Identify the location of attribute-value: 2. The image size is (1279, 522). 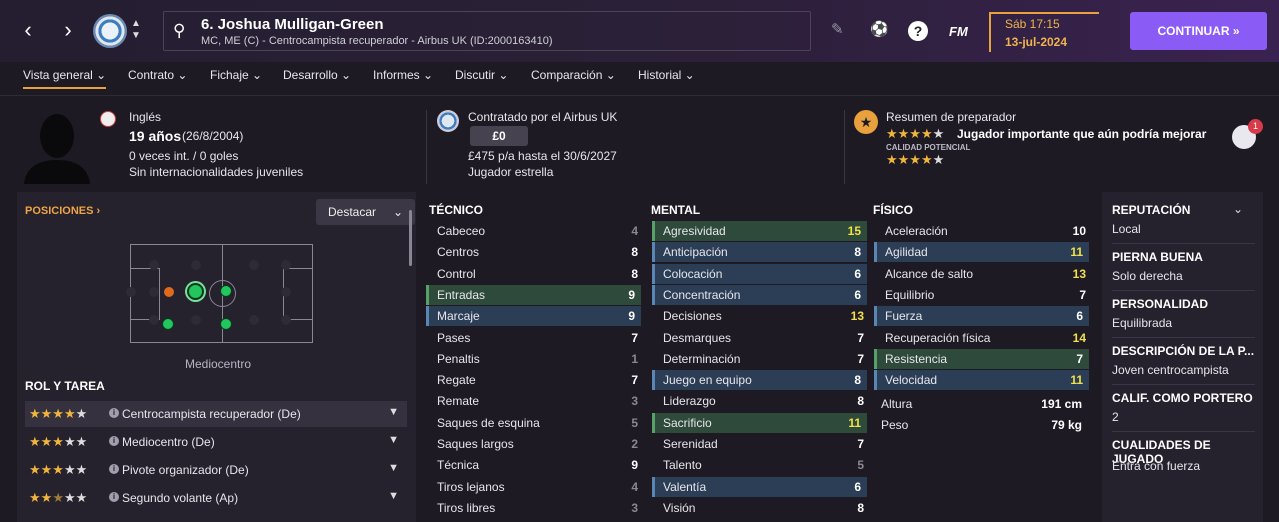
(634, 444).